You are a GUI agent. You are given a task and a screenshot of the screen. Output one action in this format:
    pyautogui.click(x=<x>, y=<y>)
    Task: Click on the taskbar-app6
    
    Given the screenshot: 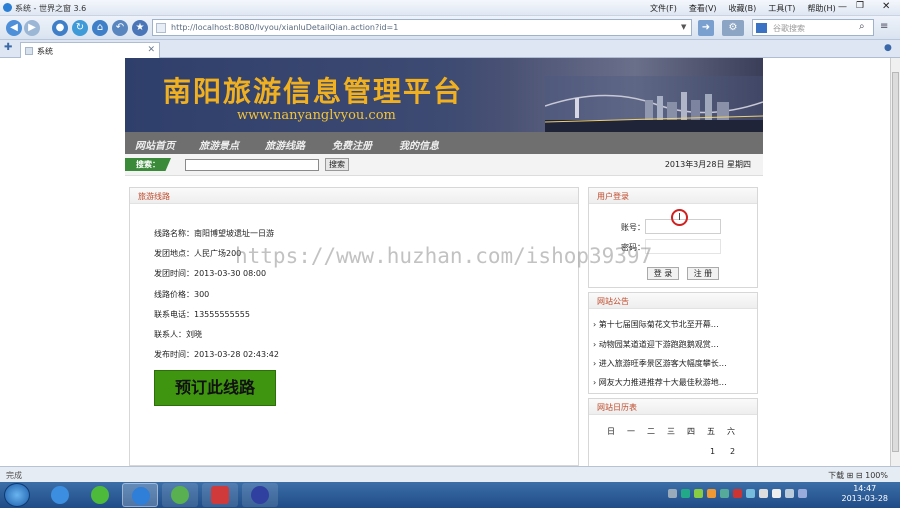 What is the action you would take?
    pyautogui.click(x=260, y=495)
    